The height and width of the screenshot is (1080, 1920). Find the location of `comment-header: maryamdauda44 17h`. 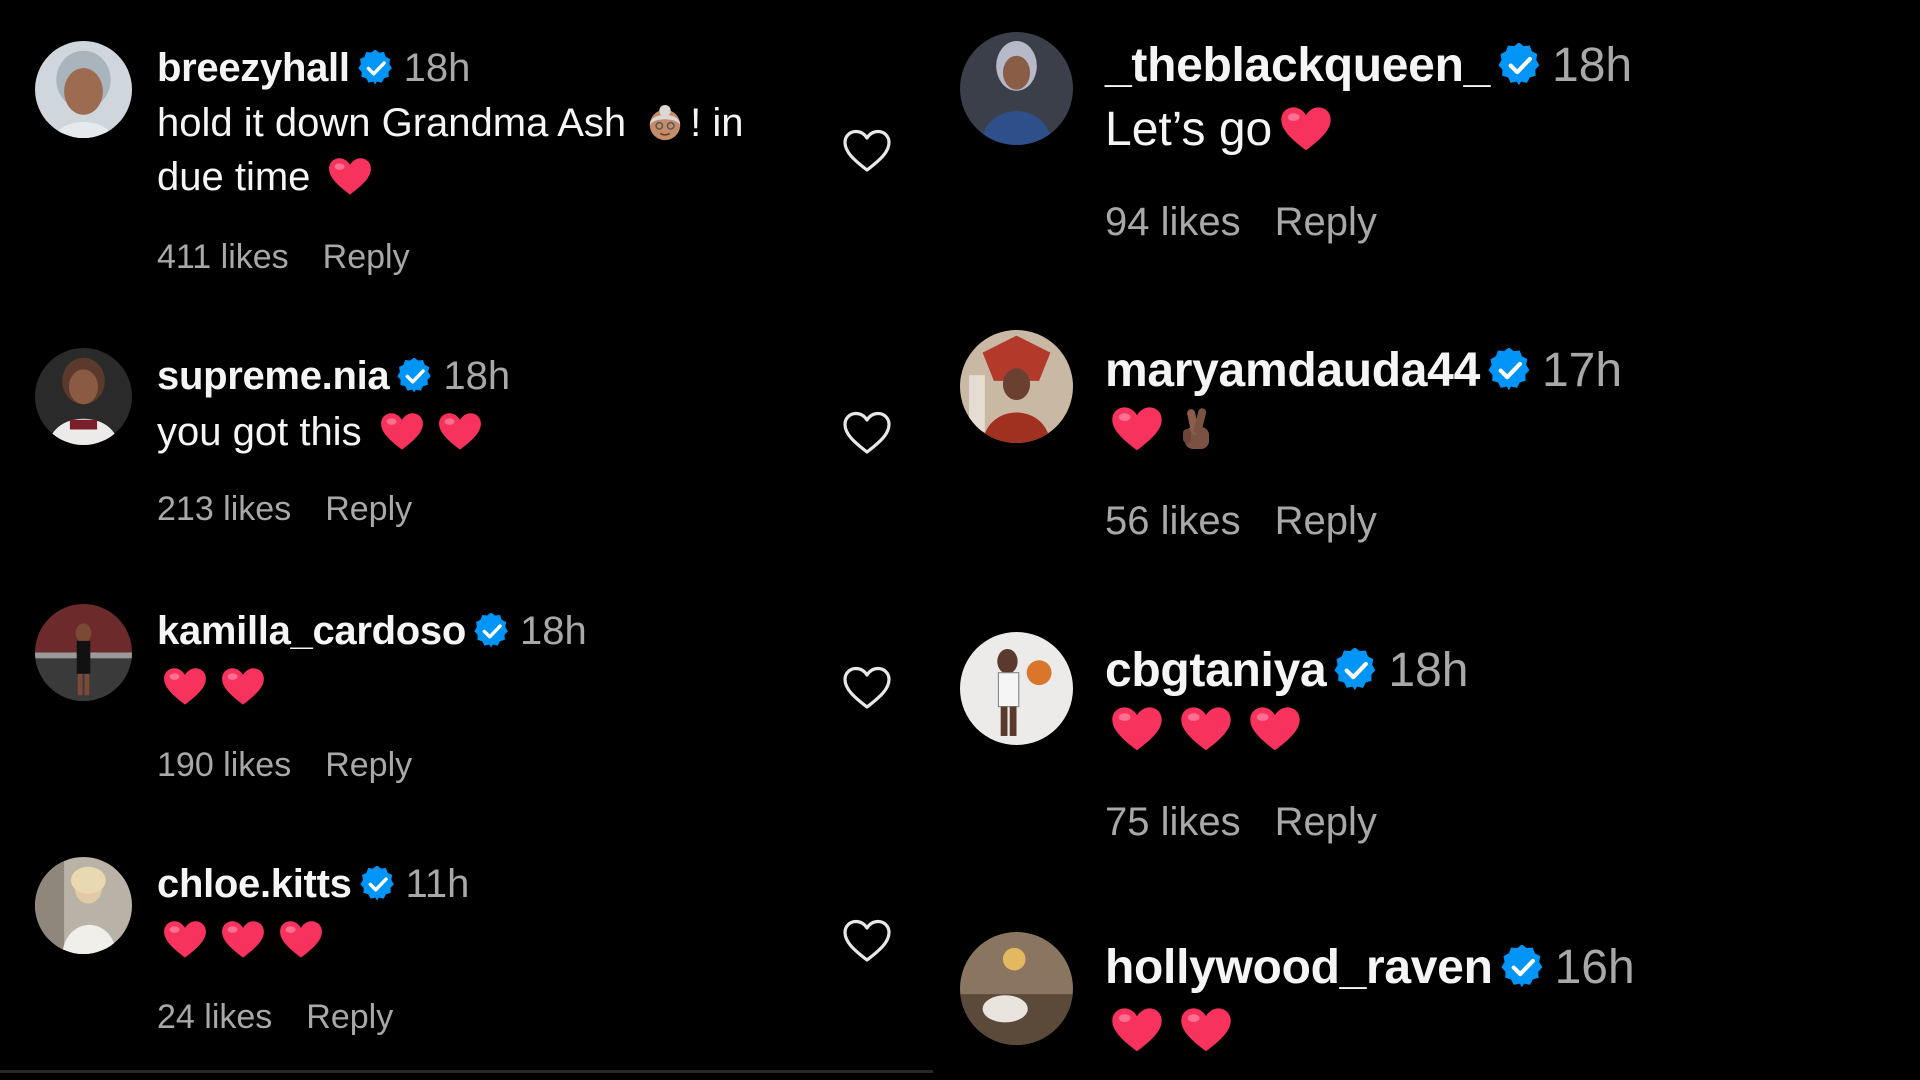

comment-header: maryamdauda44 17h is located at coordinates (1363, 370).